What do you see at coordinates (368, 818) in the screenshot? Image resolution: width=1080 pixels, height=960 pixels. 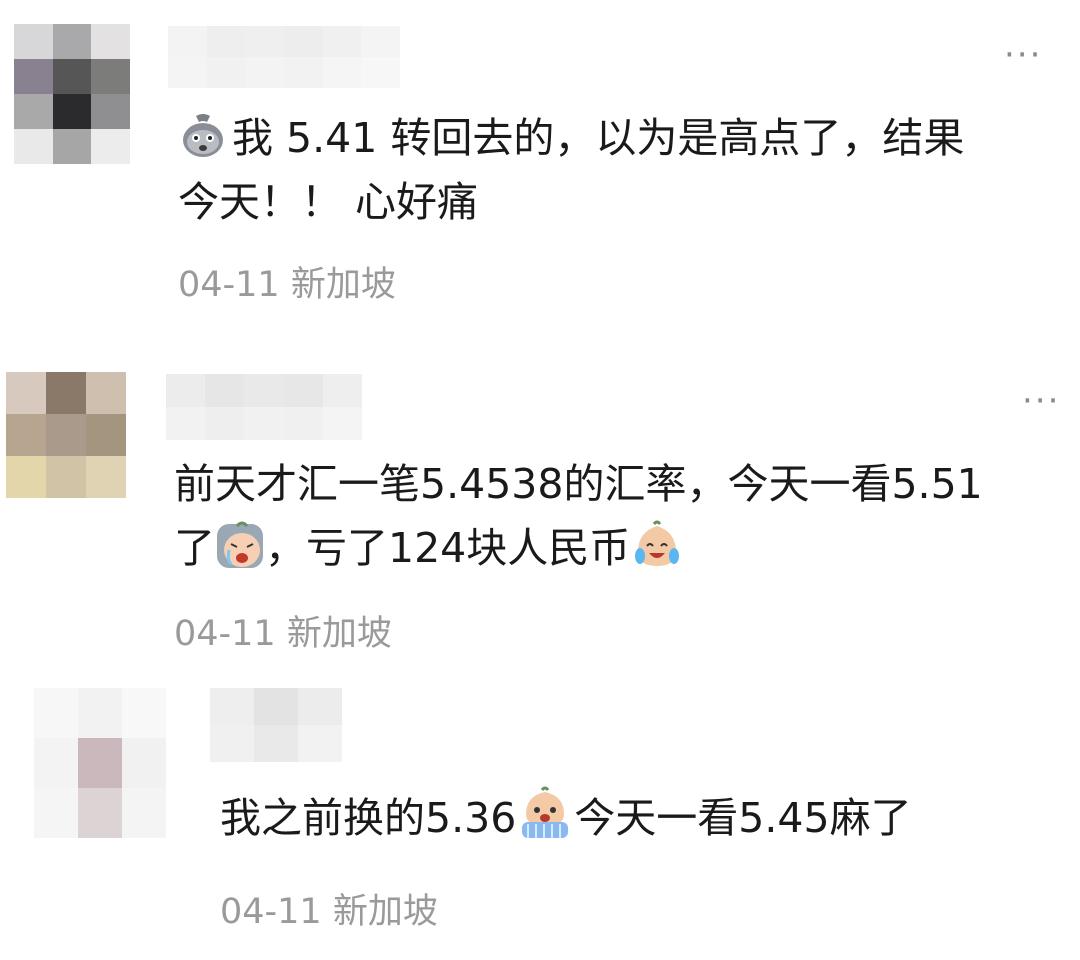 I see `comment-text-part1: 我之前换的5.36` at bounding box center [368, 818].